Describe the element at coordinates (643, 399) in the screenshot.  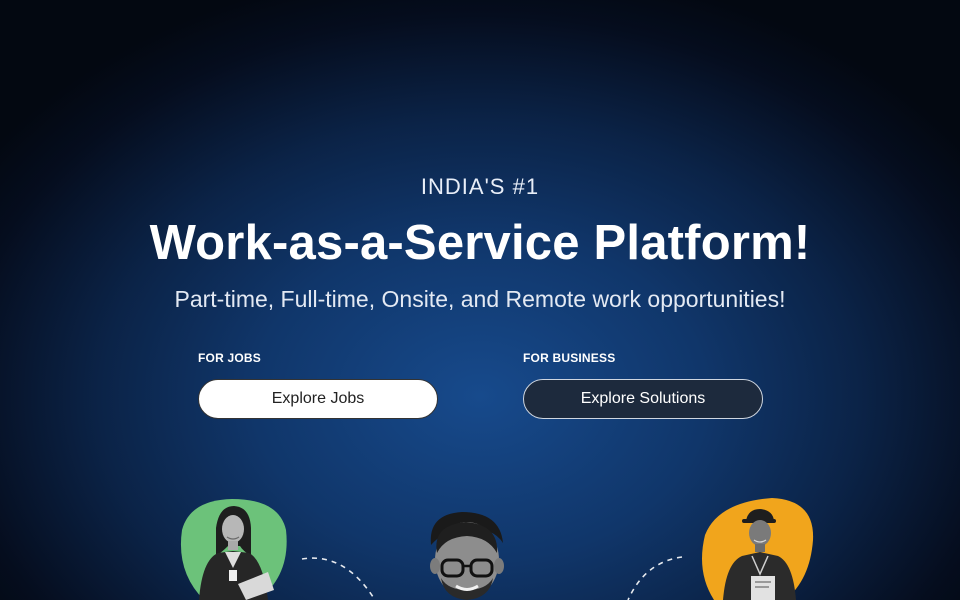
I see `explore-solutions-button: Explore Solutions` at that location.